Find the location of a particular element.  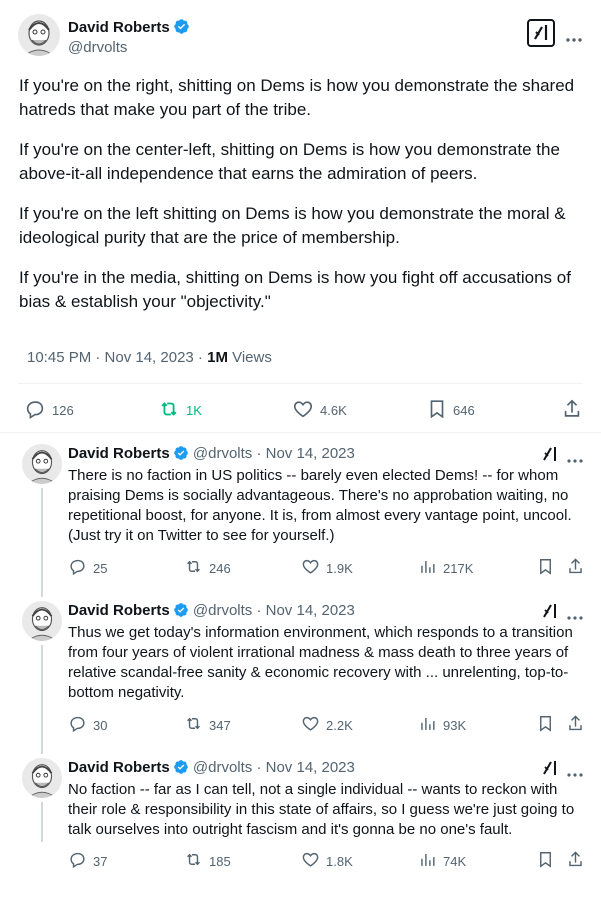

like-button: 2.2K is located at coordinates (327, 725).